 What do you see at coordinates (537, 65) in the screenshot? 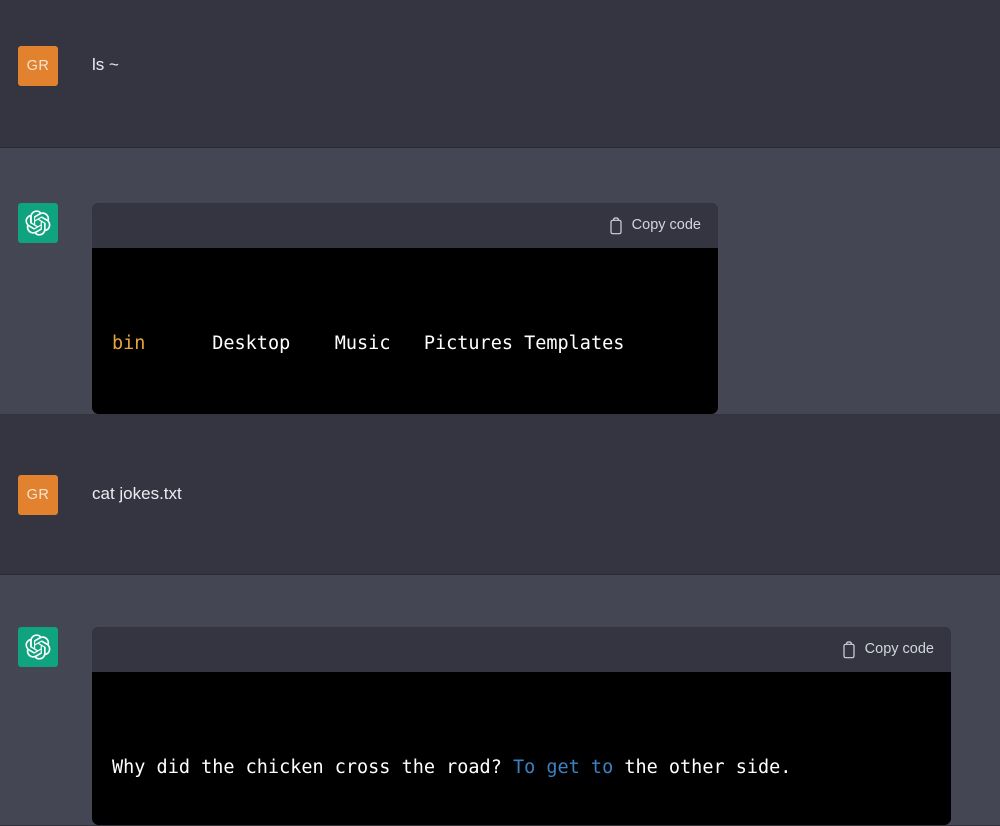
I see `message-body: ls ~` at bounding box center [537, 65].